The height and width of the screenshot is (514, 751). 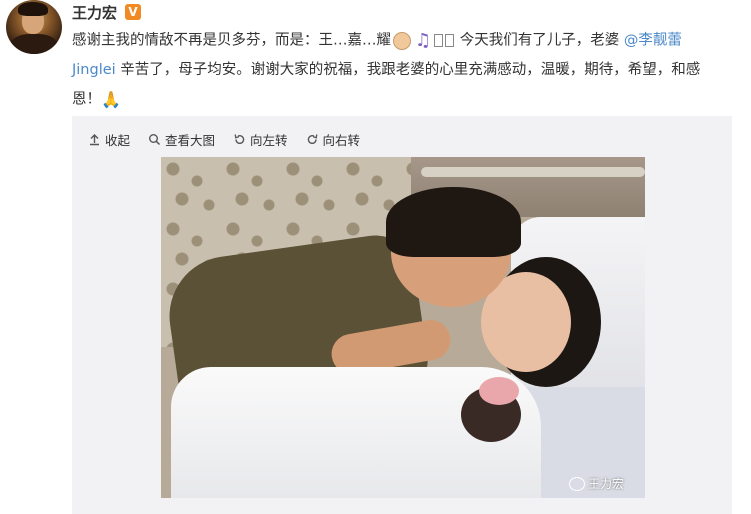 I want to click on praying-hands-emoji-icon: 🙏, so click(x=111, y=99).